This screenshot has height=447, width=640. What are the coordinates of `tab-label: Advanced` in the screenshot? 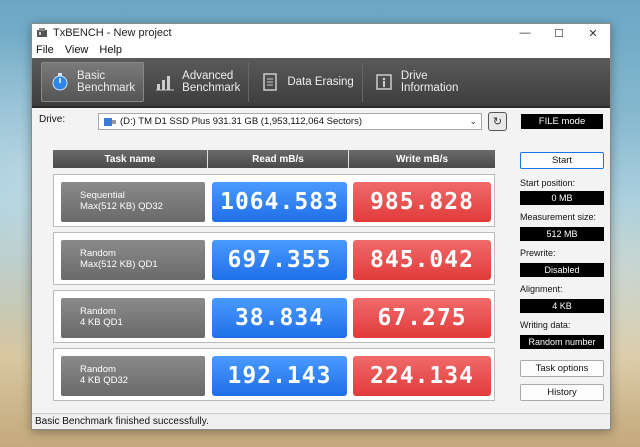 It's located at (208, 76).